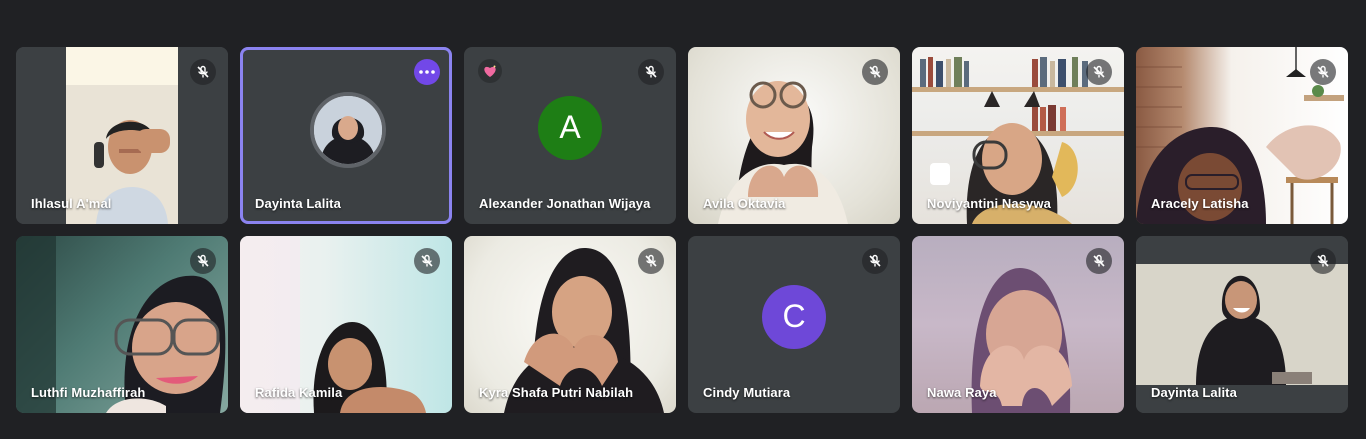 The width and height of the screenshot is (1366, 439). I want to click on participant-tile: Kyra Shafa Putri Nabilah, so click(570, 324).